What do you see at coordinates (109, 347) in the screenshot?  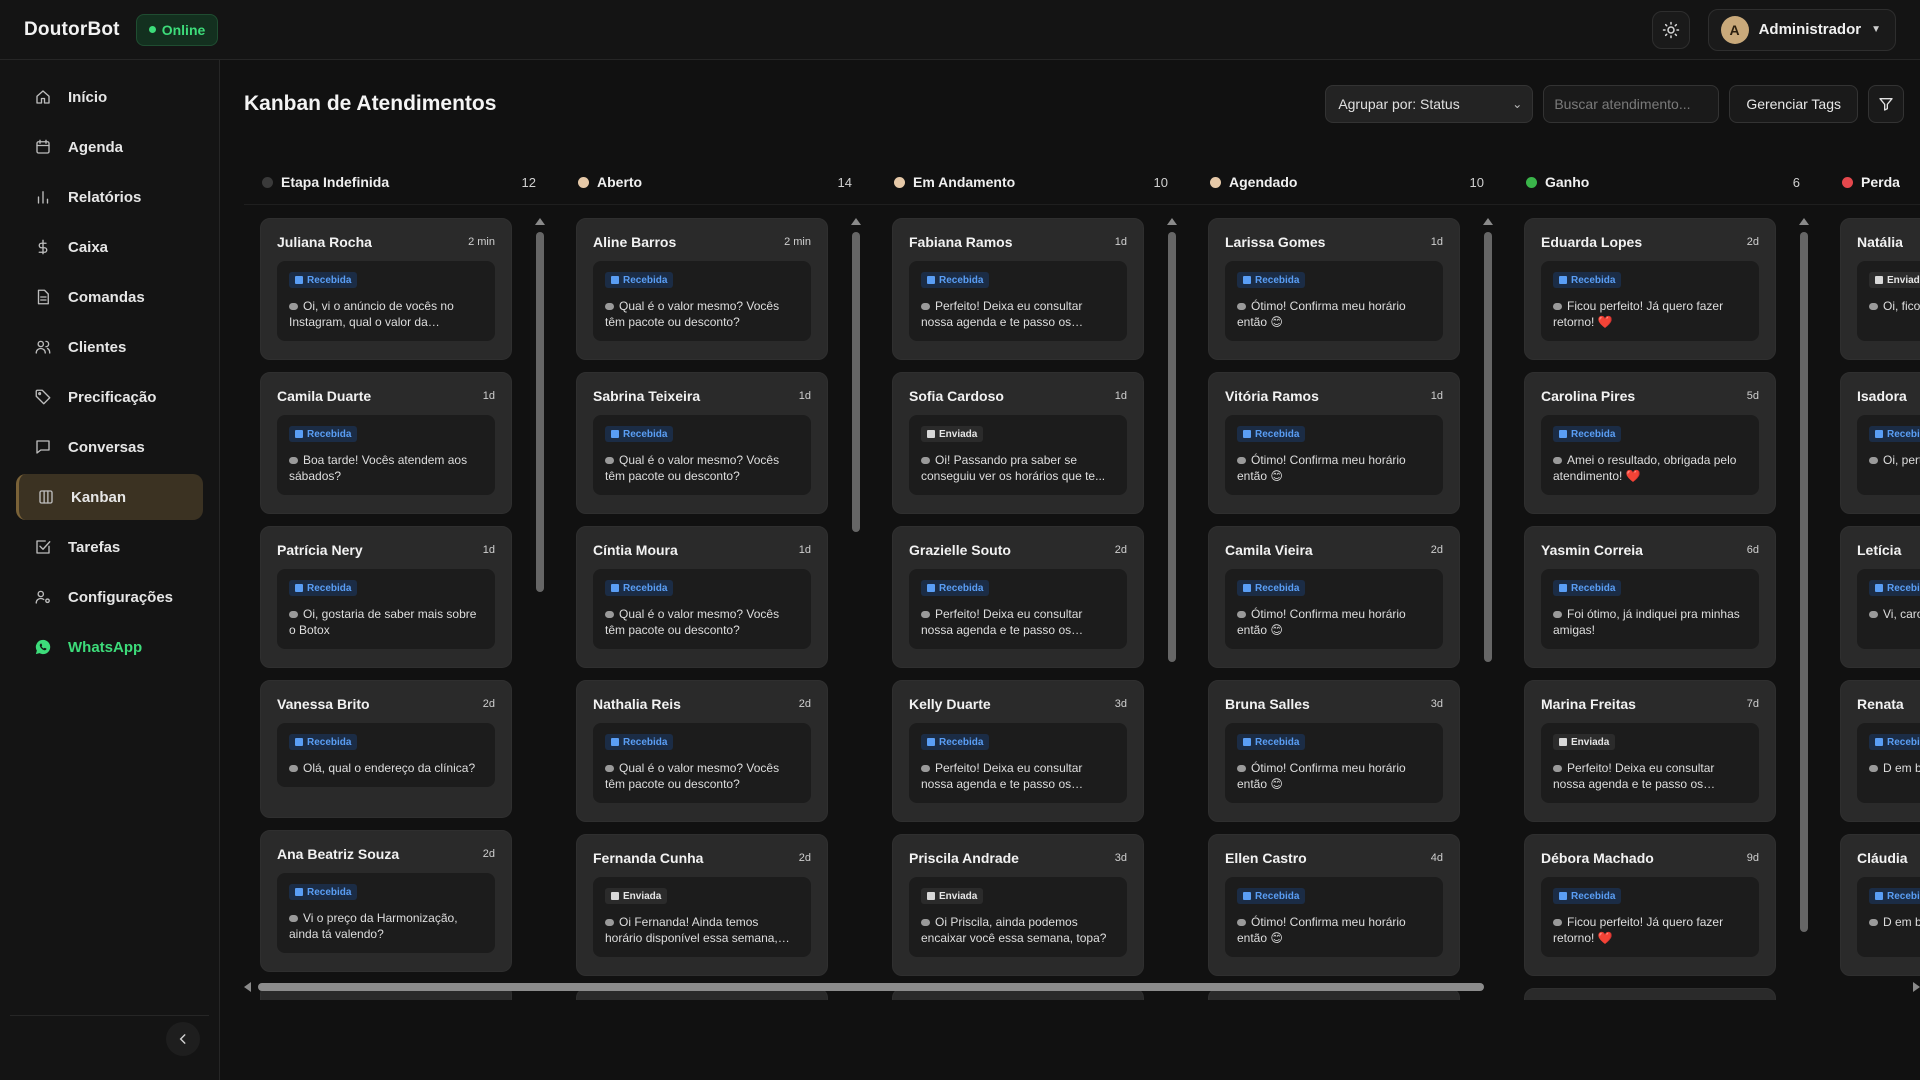 I see `sidebar-item-clientes: Clientes` at bounding box center [109, 347].